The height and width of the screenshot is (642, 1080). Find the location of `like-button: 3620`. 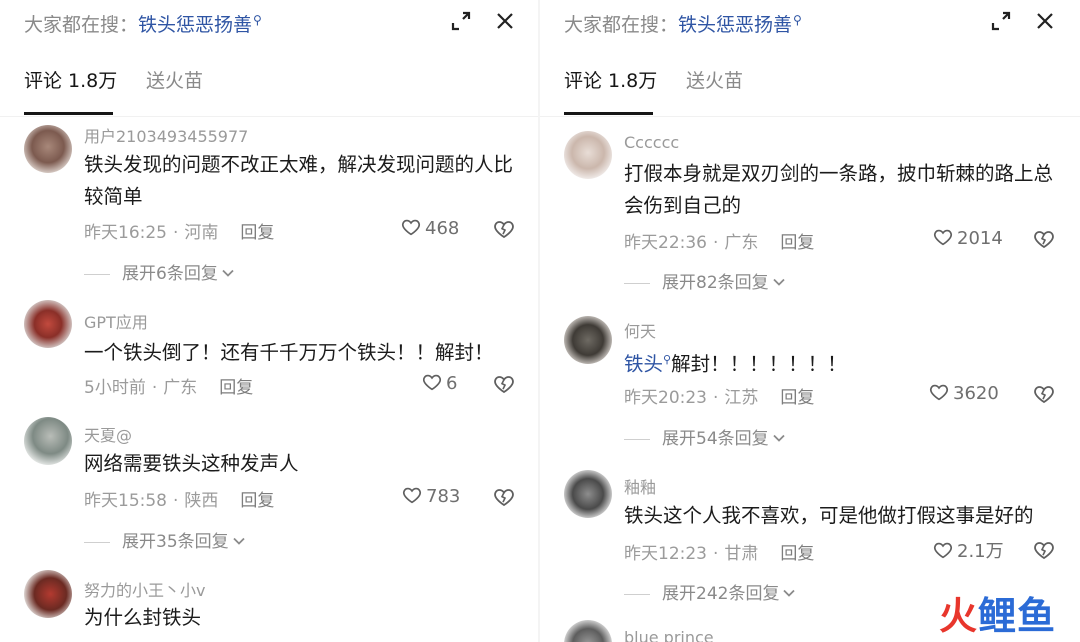

like-button: 3620 is located at coordinates (963, 392).